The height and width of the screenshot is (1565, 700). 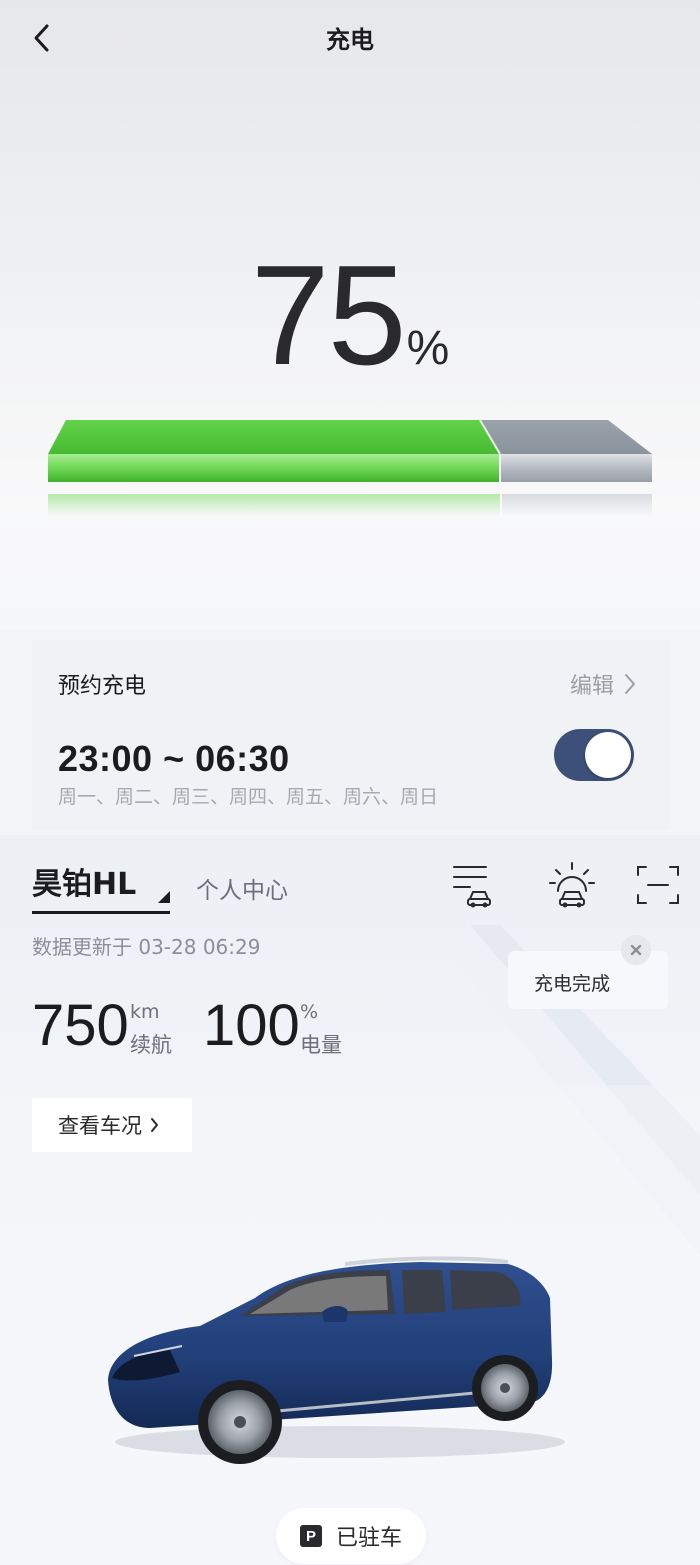 I want to click on scan-icon, so click(x=658, y=885).